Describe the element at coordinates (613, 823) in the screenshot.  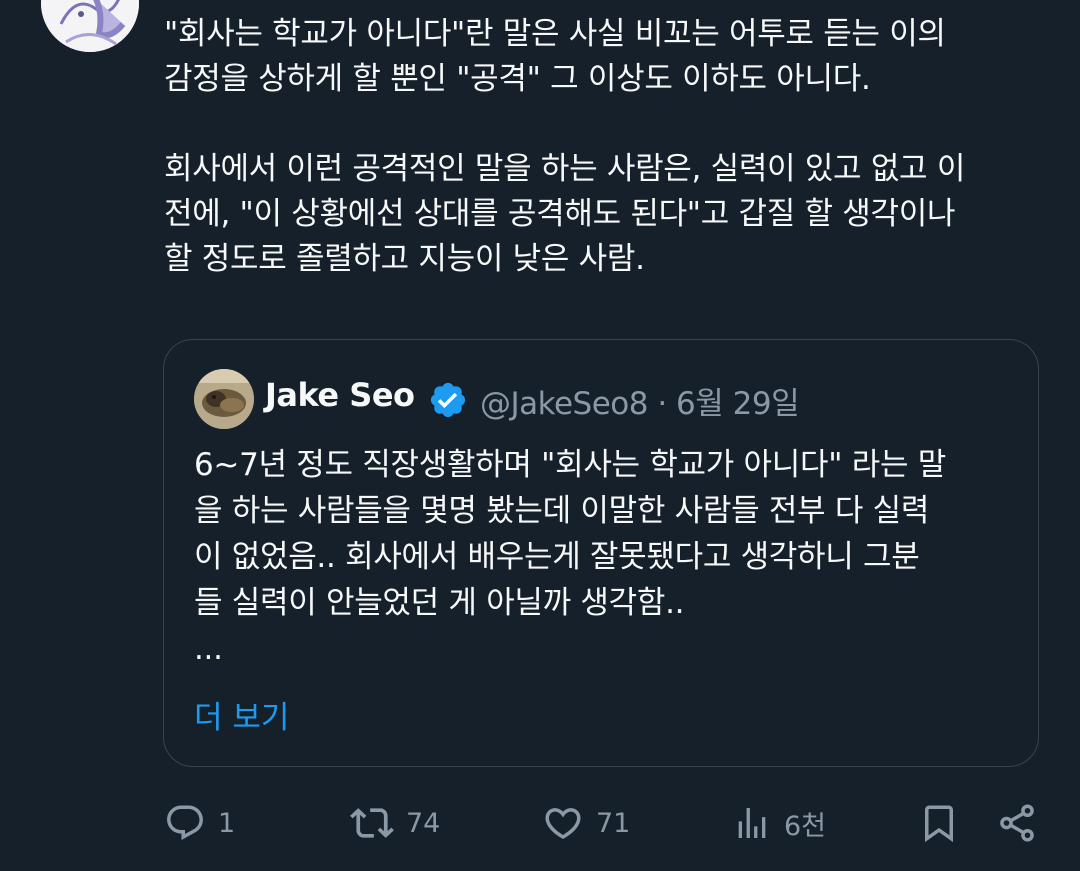
I see `like-count: 71` at that location.